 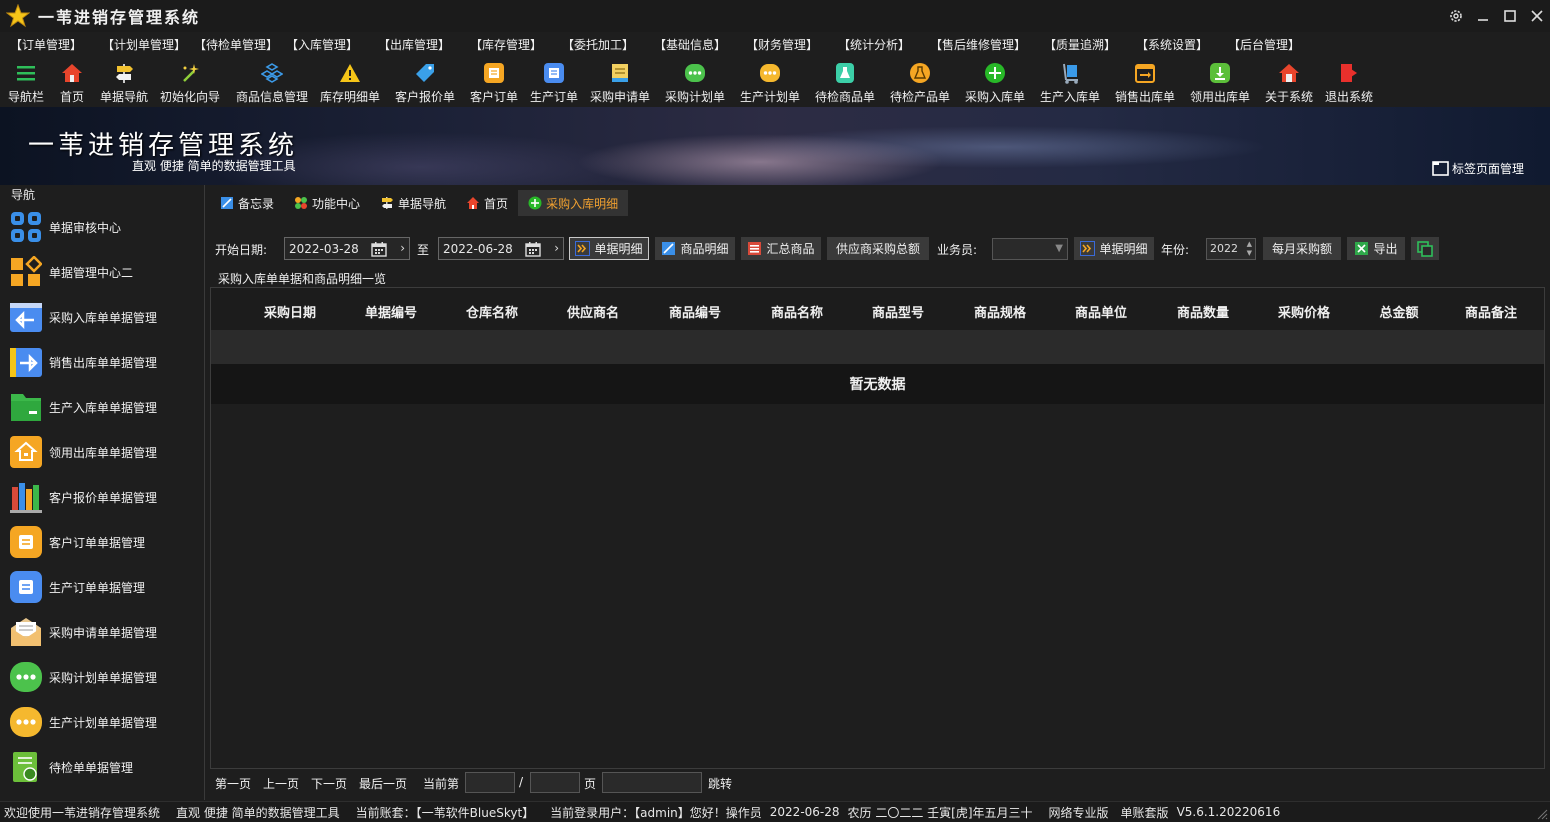 I want to click on tool-doc-nav: 单据导航, so click(x=124, y=82).